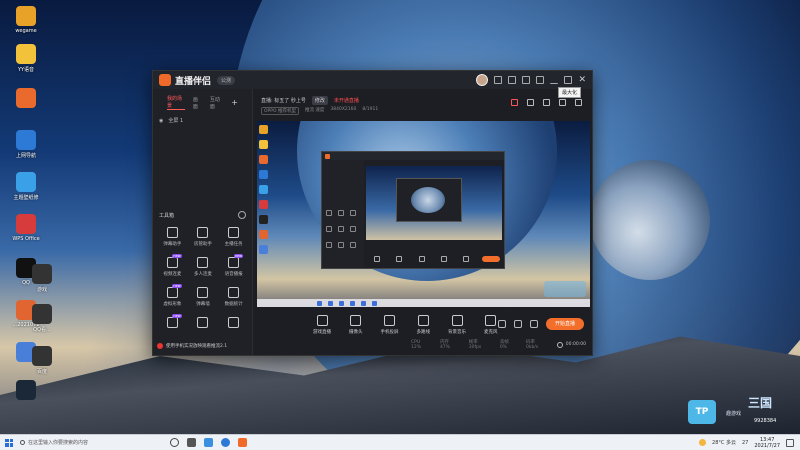 Image resolution: width=800 pixels, height=450 pixels. I want to click on device-pill: OPPO 推荐机型, so click(280, 111).